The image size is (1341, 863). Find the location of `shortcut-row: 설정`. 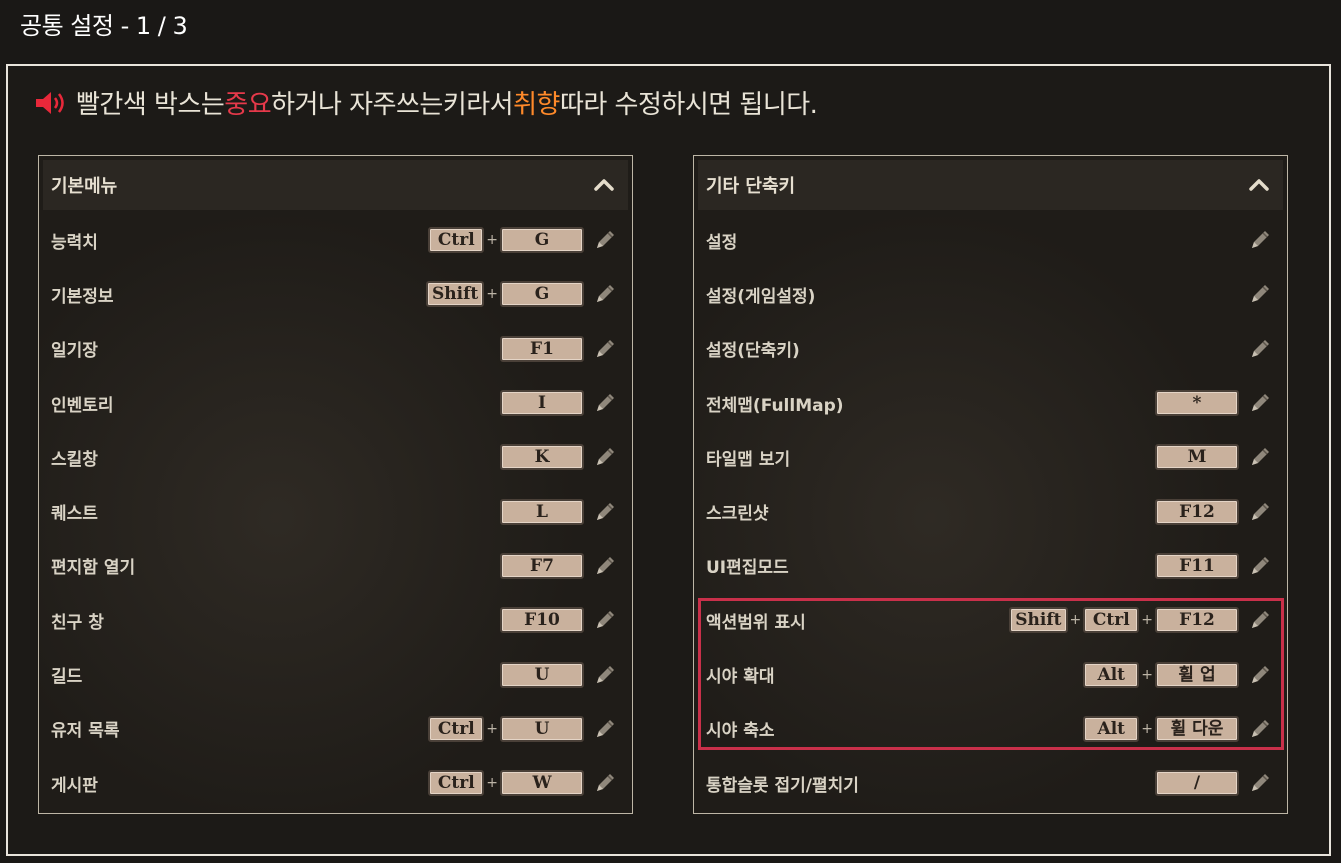

shortcut-row: 설정 is located at coordinates (990, 240).